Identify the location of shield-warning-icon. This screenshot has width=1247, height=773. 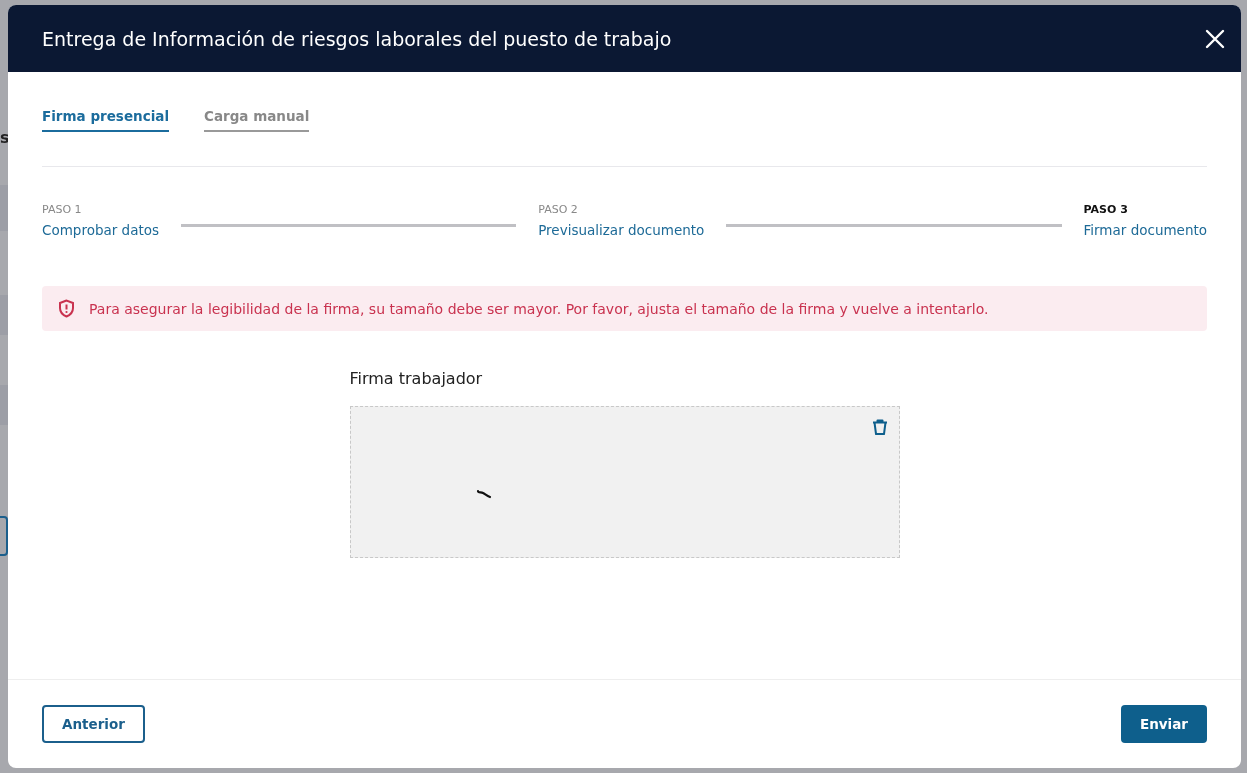
(66, 308).